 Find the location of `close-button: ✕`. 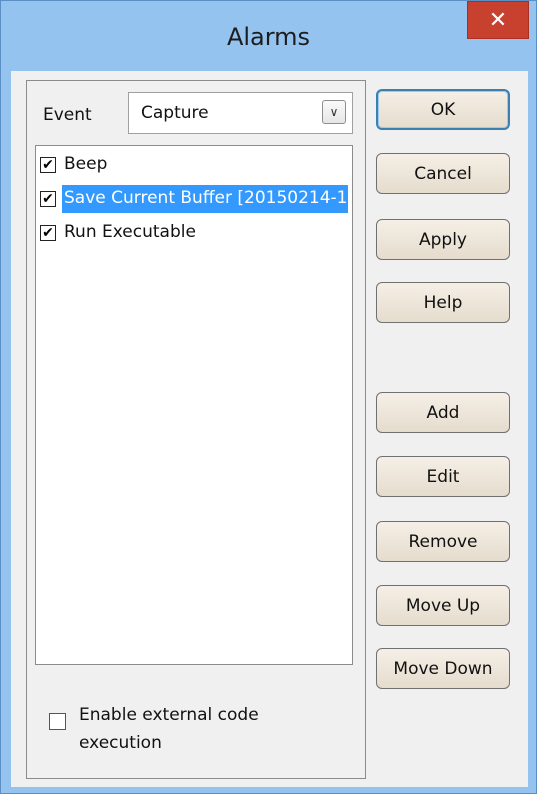

close-button: ✕ is located at coordinates (498, 20).